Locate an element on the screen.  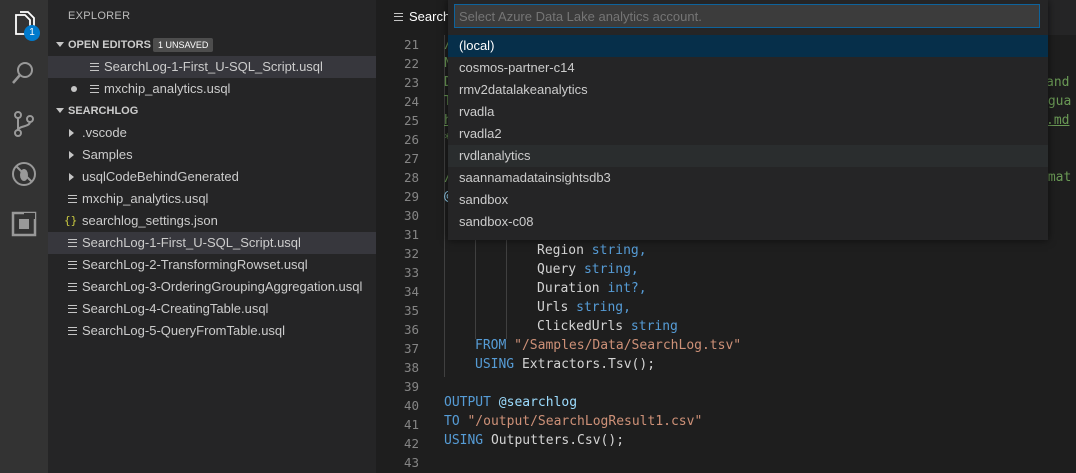
search-icon is located at coordinates (24, 73).